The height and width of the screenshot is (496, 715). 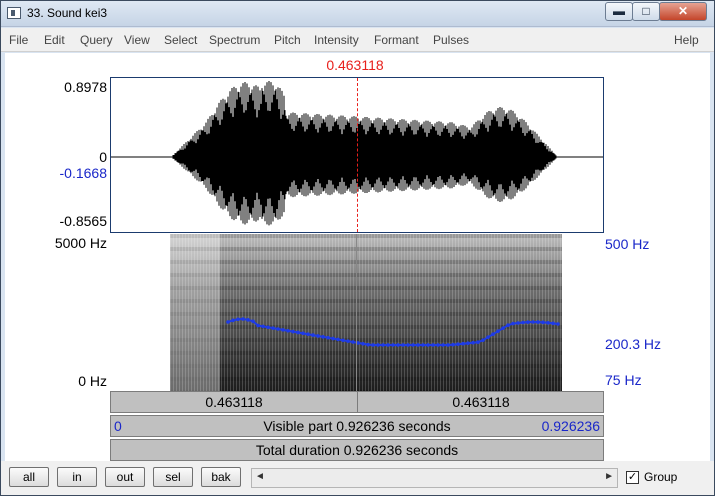 What do you see at coordinates (96, 40) in the screenshot?
I see `menu-query: Query` at bounding box center [96, 40].